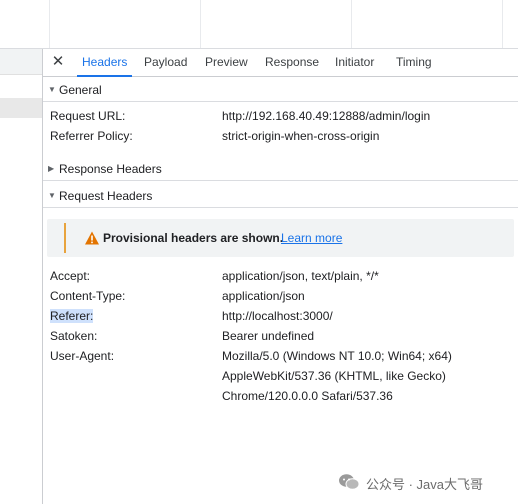 The height and width of the screenshot is (504, 518). I want to click on section-title: General, so click(80, 90).